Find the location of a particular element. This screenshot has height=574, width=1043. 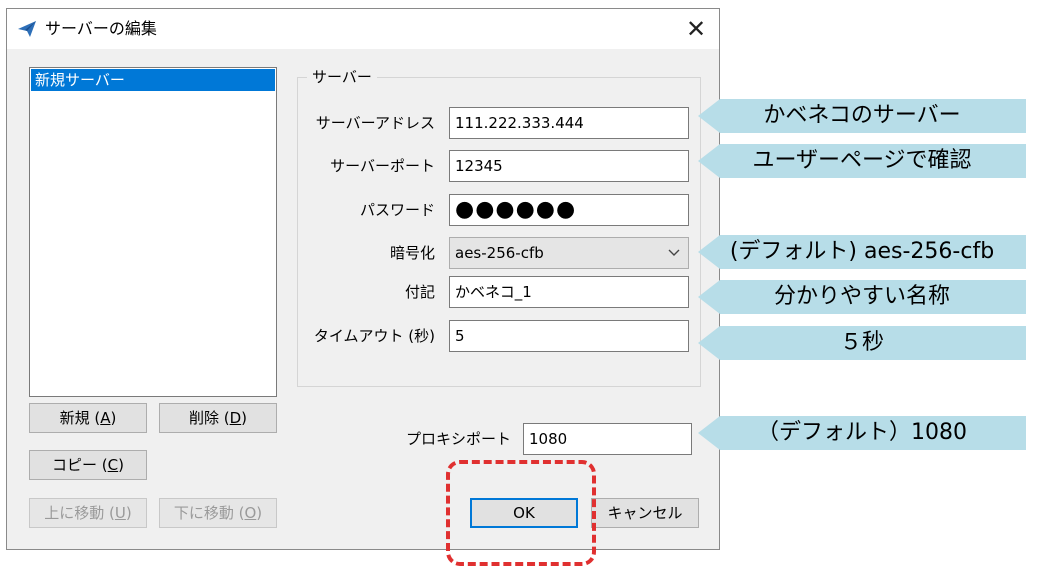

close-button: ✕ is located at coordinates (696, 29).